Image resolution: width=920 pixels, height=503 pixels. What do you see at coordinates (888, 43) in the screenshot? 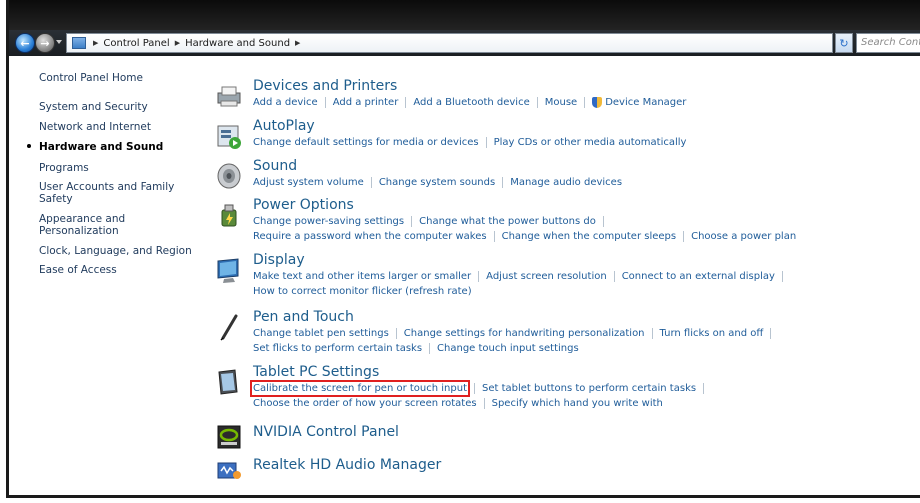
I see `search-input: Search Control Panel` at bounding box center [888, 43].